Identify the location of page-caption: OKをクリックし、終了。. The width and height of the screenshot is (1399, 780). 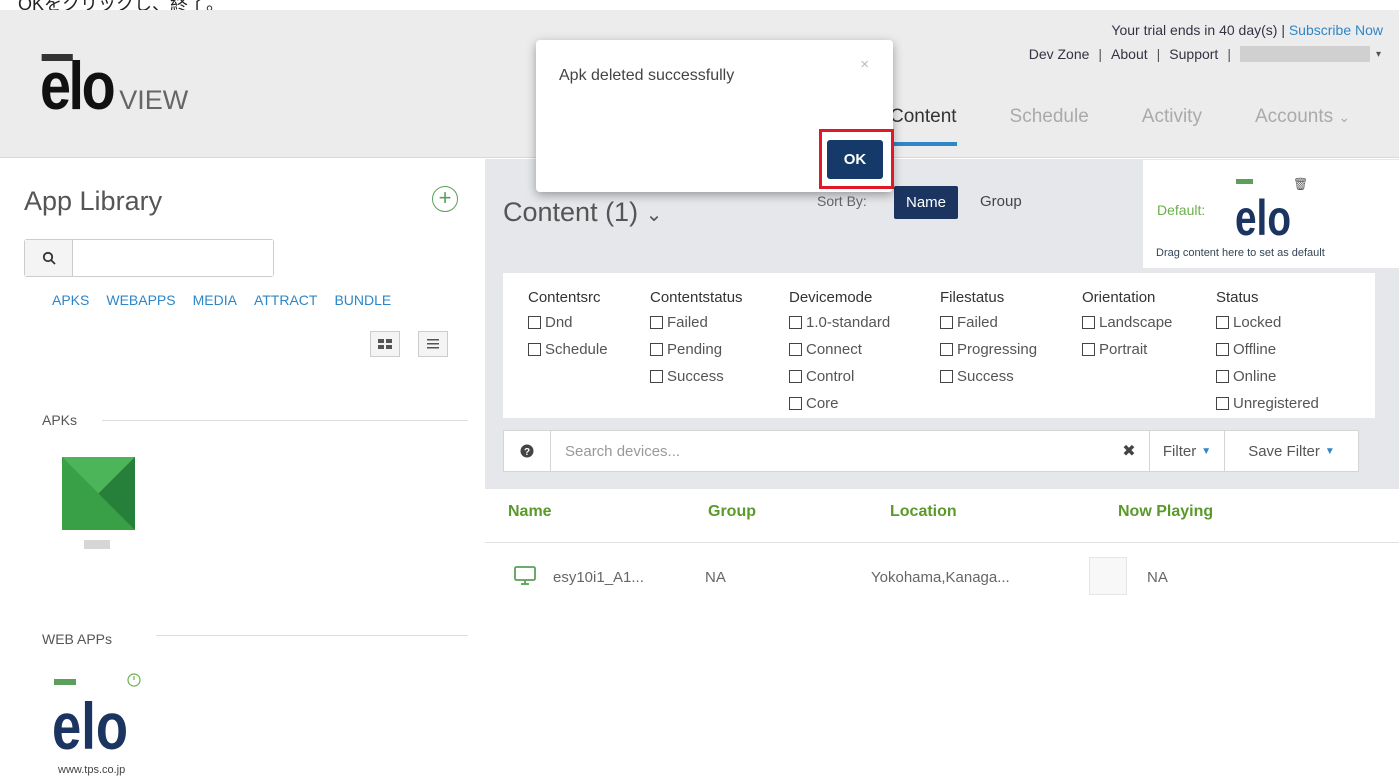
(699, 5).